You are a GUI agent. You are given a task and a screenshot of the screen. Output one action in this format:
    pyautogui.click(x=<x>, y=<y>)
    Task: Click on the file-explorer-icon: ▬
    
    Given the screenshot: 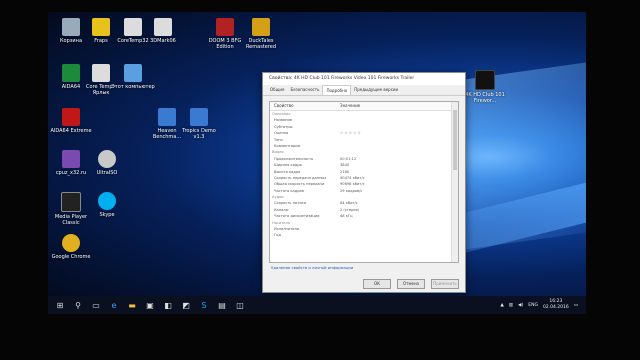 What is the action you would take?
    pyautogui.click(x=132, y=305)
    